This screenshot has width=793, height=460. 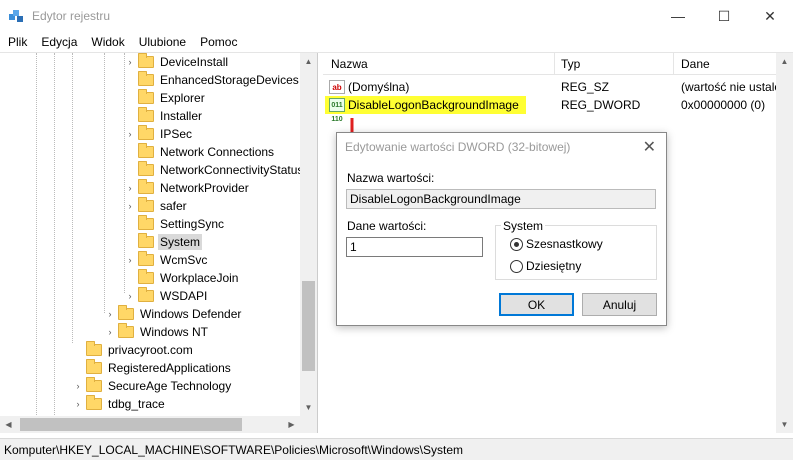 I want to click on dec-radio-label: Dziesiętny, so click(x=554, y=266).